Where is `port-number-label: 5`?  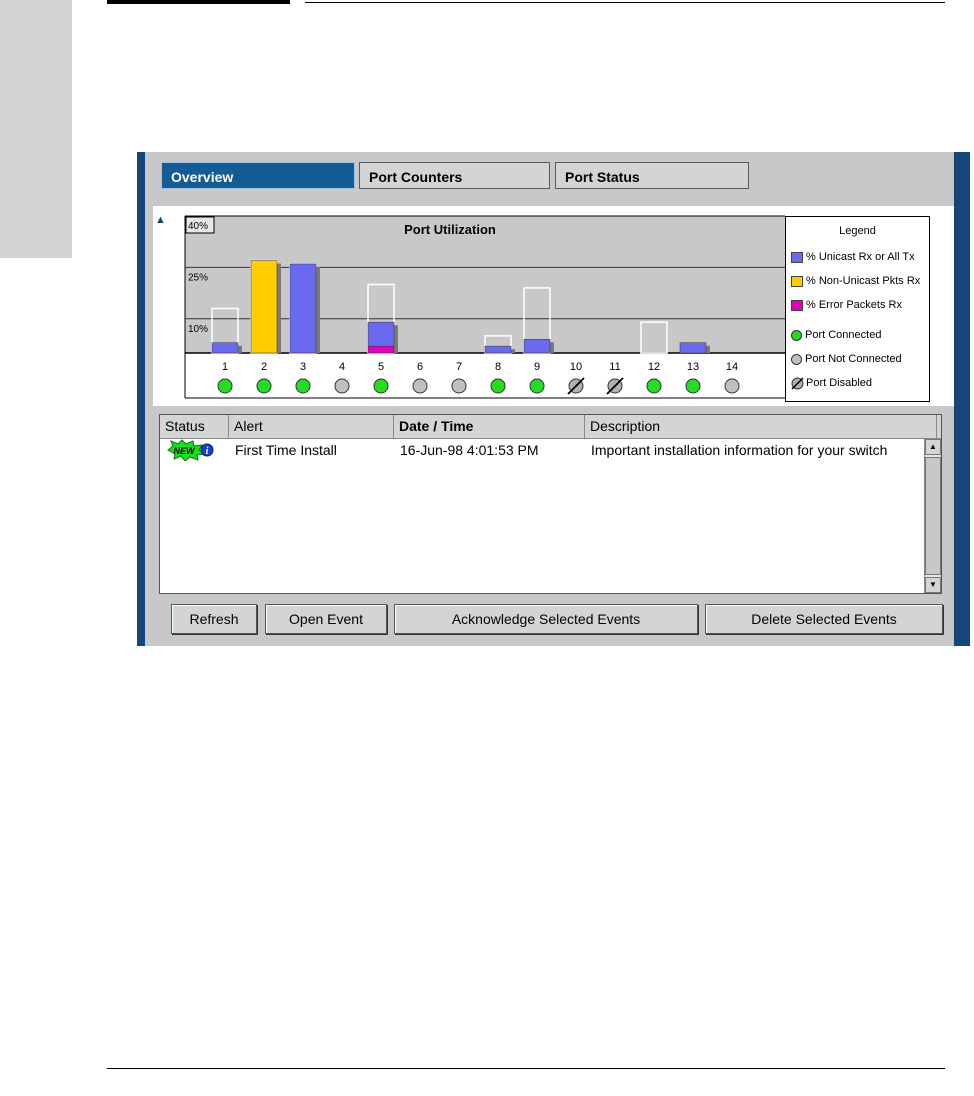 port-number-label: 5 is located at coordinates (381, 367).